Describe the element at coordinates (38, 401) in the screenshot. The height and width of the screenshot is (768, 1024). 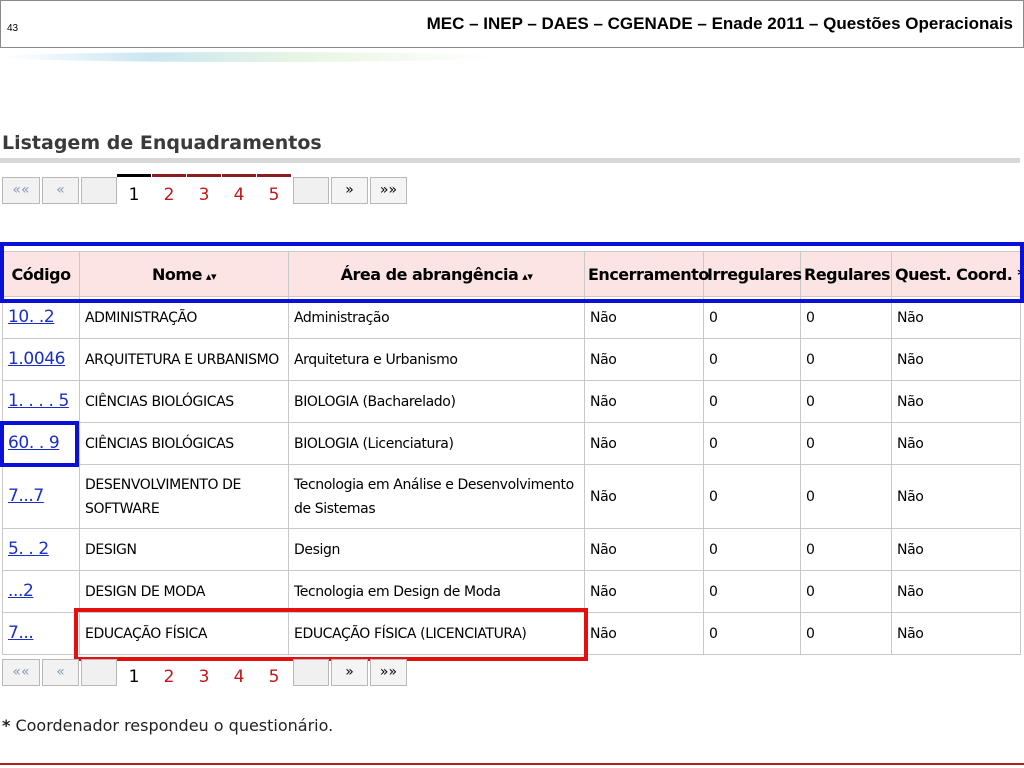
I see `course-code-link: 1. . . . 5` at that location.